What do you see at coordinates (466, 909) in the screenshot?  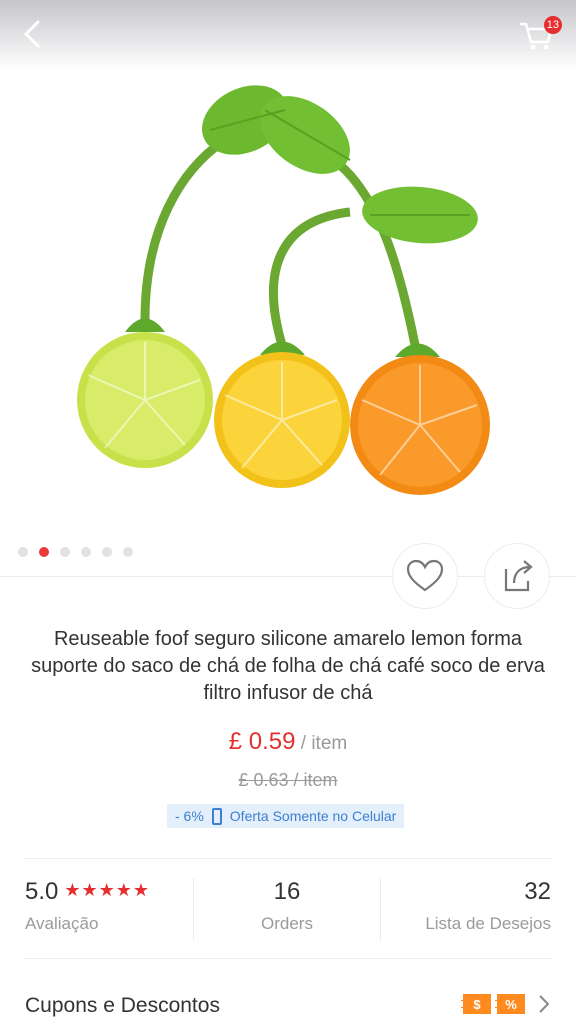 I see `wishlist-stat: 32 Lista de Desejos` at bounding box center [466, 909].